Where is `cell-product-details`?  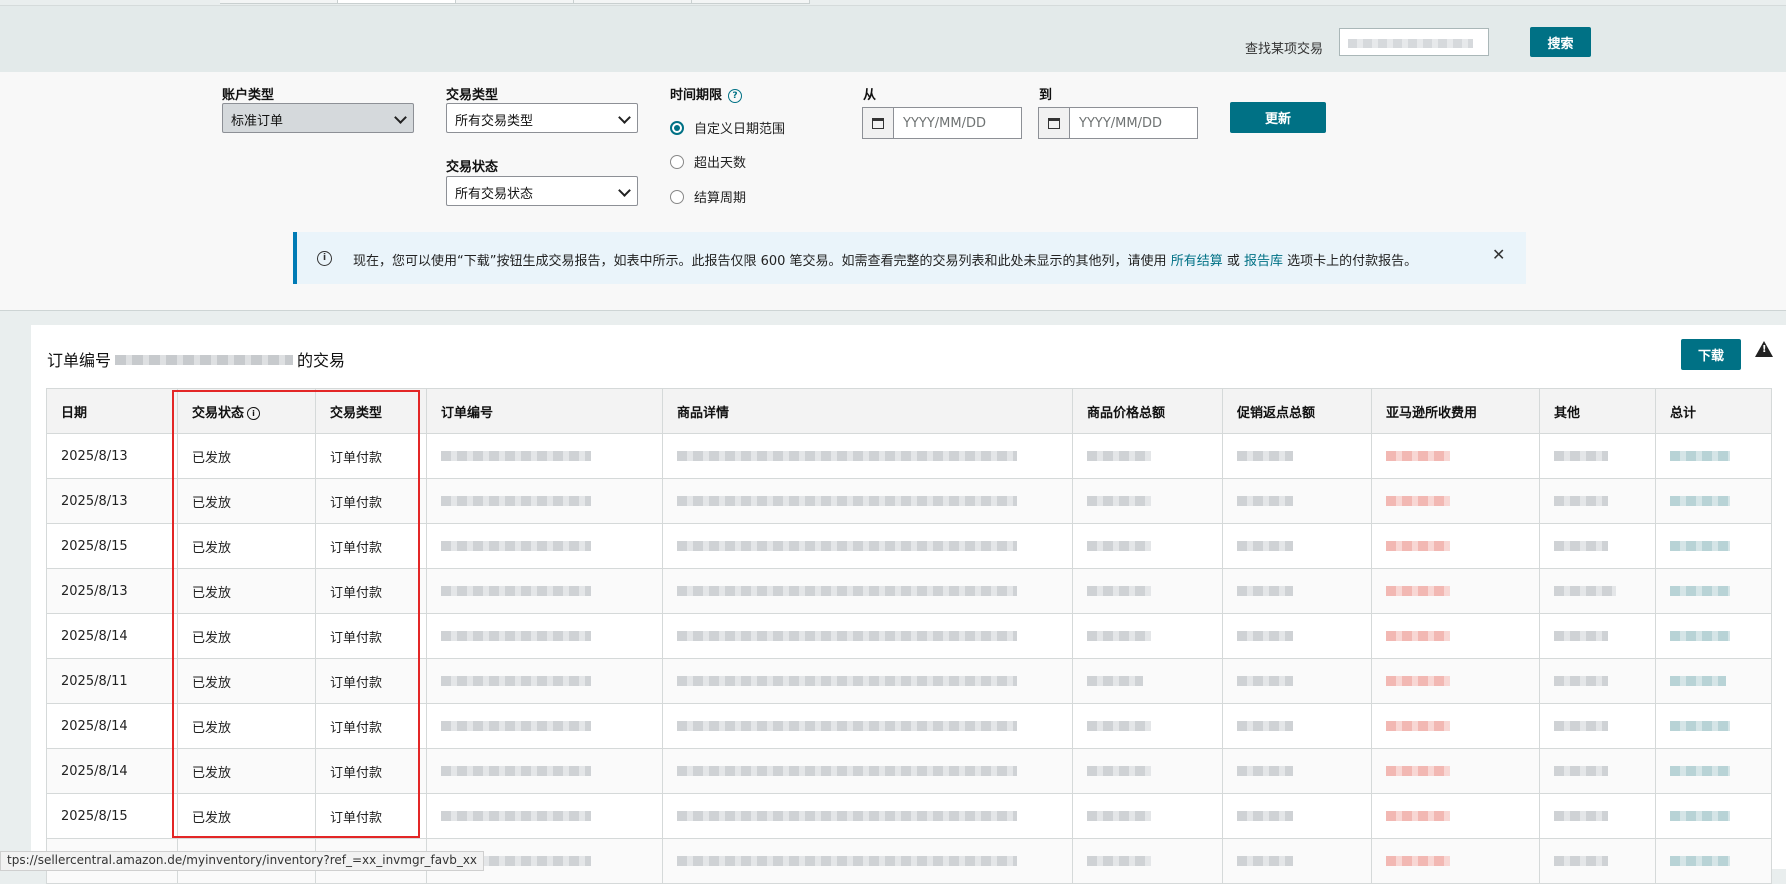 cell-product-details is located at coordinates (867, 771).